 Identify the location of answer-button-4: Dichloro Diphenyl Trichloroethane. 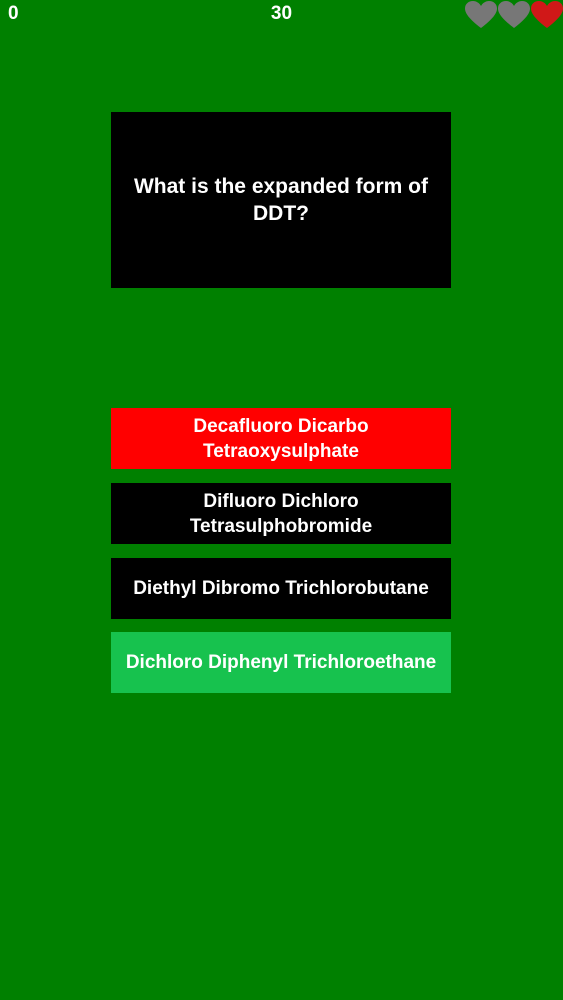
(281, 662).